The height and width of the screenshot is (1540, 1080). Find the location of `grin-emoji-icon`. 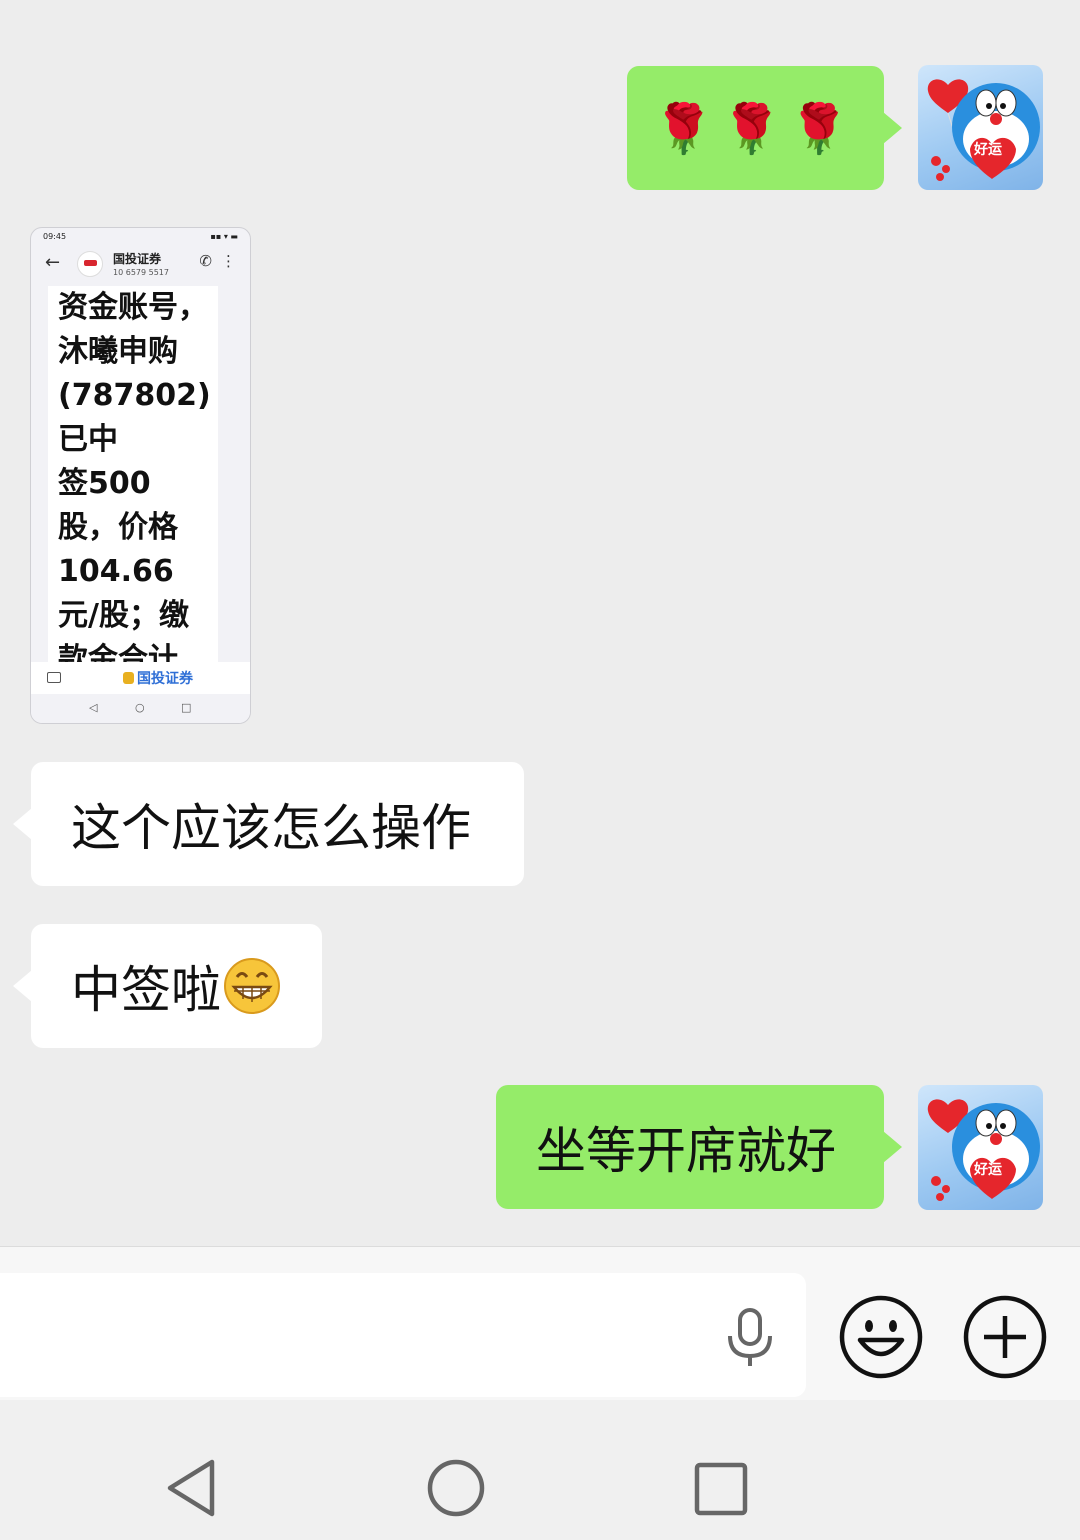

grin-emoji-icon is located at coordinates (252, 986).